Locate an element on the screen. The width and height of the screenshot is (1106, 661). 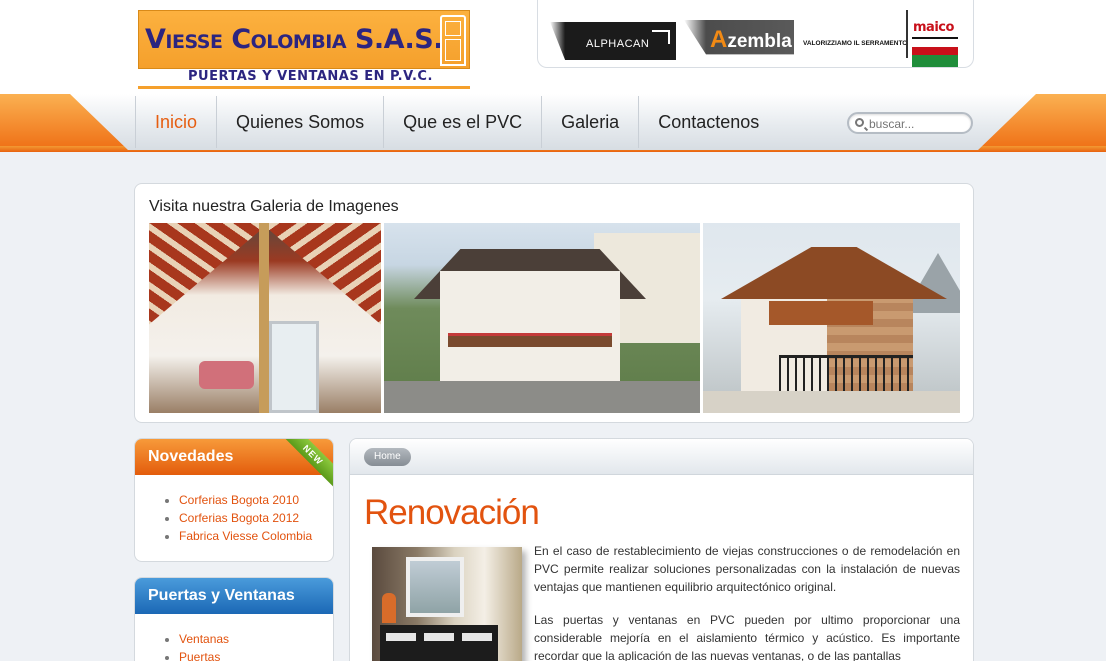
list-item: Corferias Bogota 2012 is located at coordinates (256, 518).